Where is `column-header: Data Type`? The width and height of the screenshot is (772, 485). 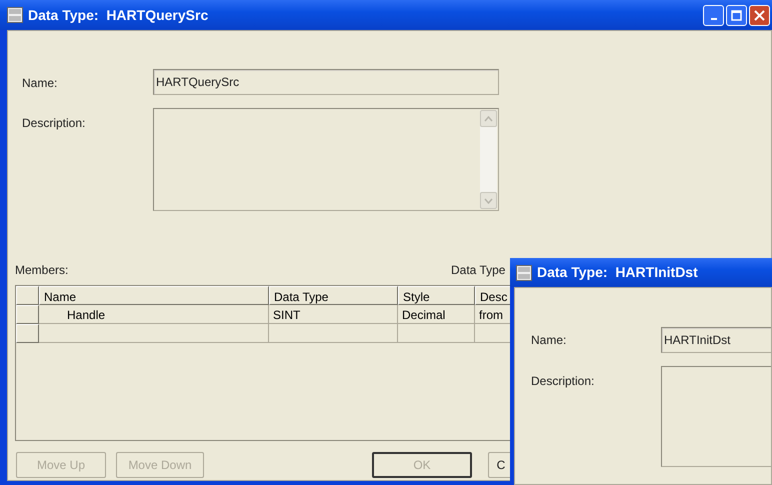
column-header: Data Type is located at coordinates (333, 295).